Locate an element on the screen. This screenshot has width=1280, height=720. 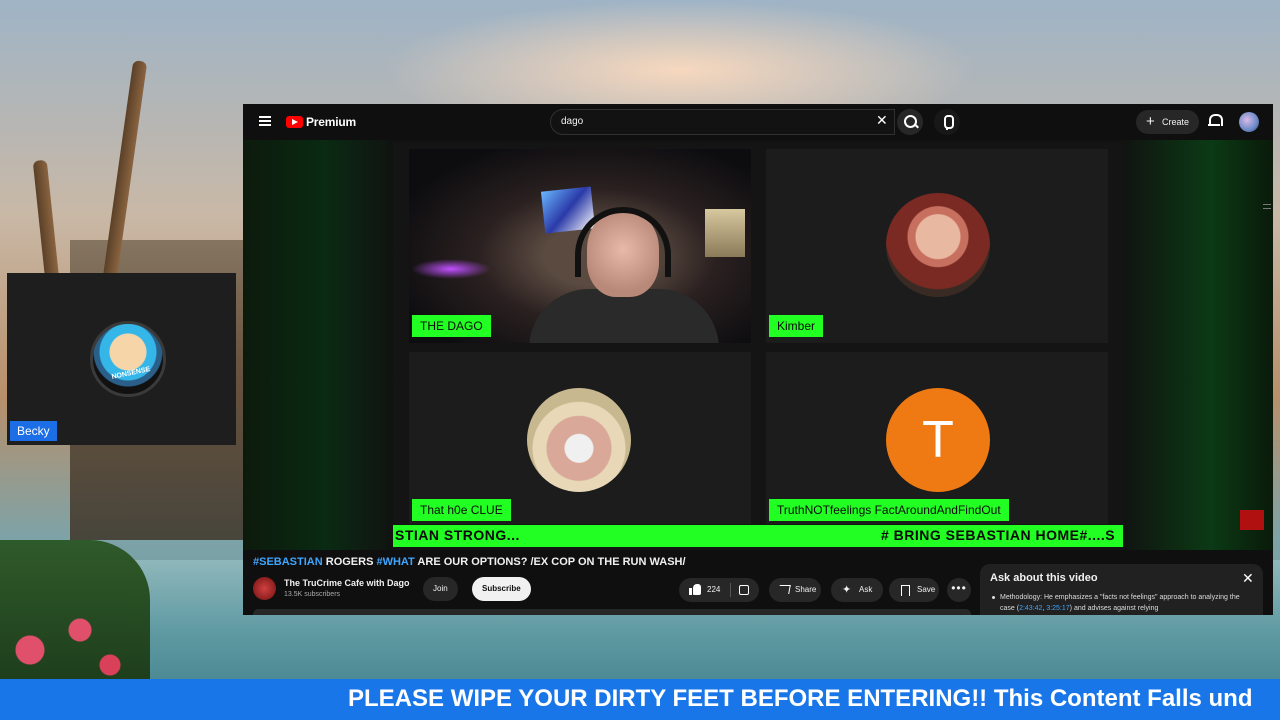
hamburger-menu-icon is located at coordinates (265, 121).